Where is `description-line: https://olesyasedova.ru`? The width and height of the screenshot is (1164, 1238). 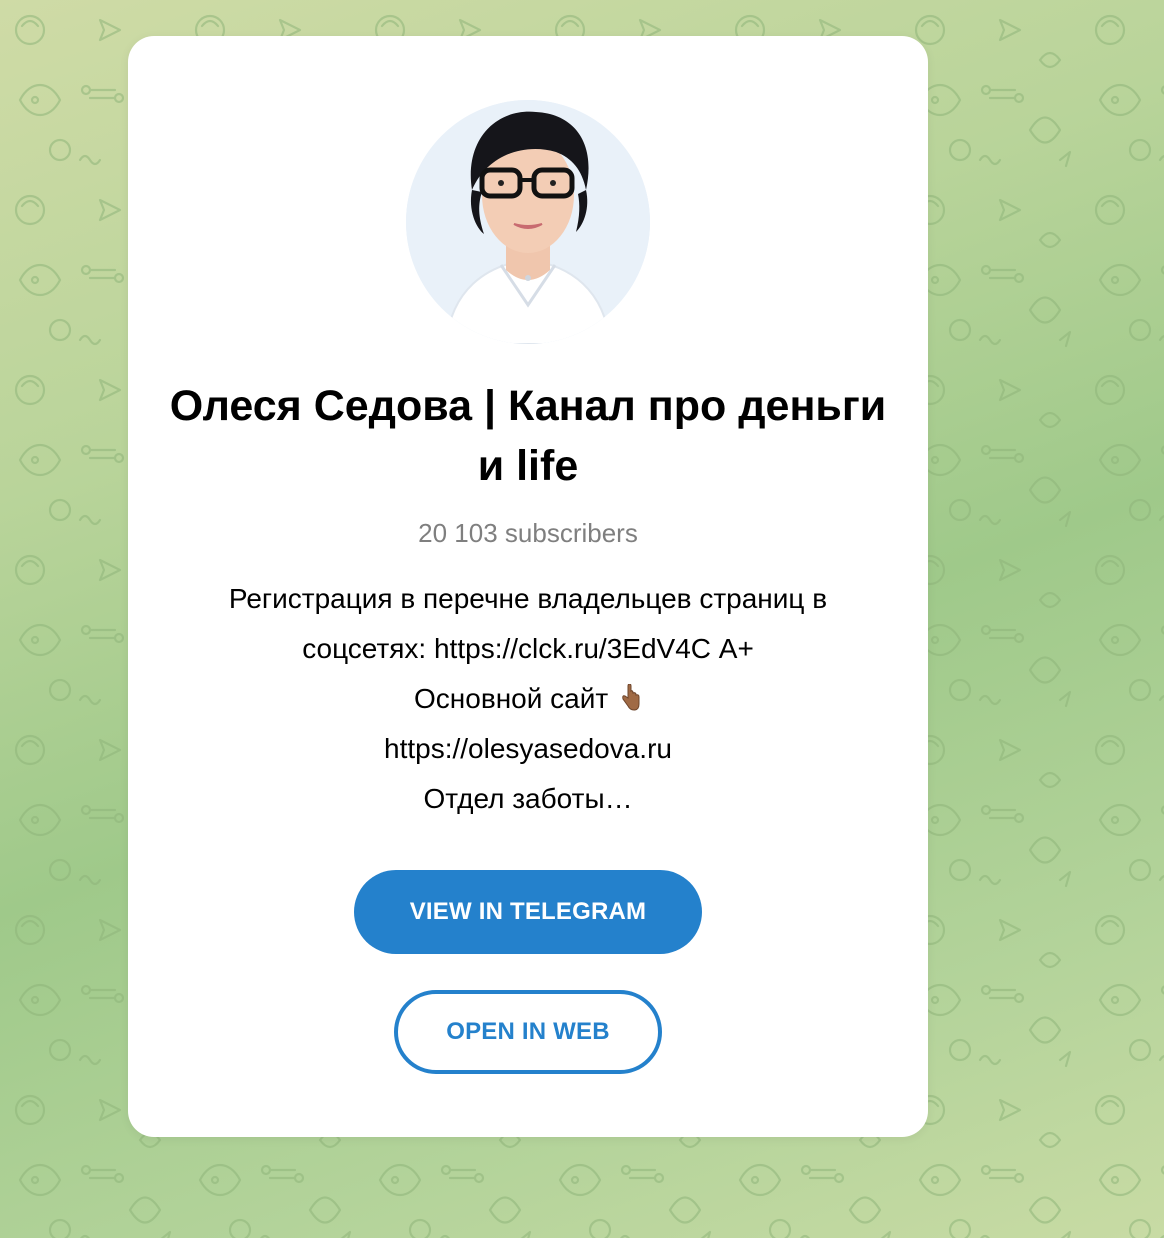 description-line: https://olesyasedova.ru is located at coordinates (528, 748).